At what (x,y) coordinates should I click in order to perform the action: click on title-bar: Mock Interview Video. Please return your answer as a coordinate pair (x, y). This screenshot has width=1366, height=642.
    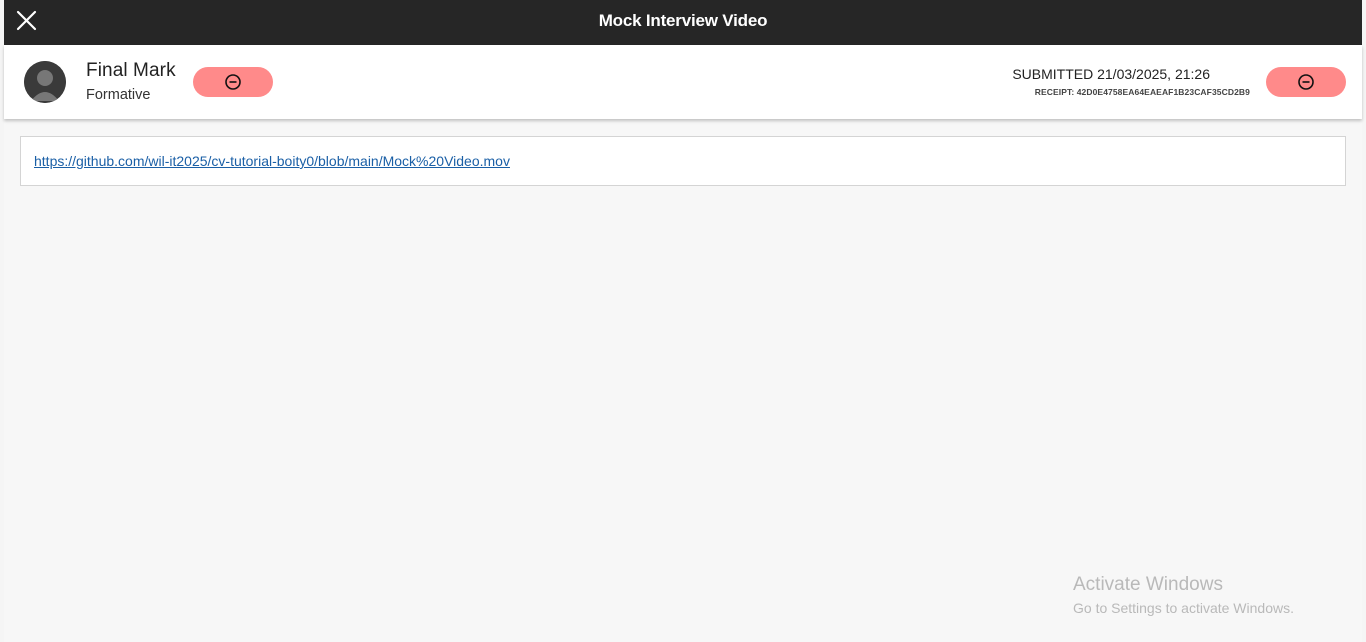
    Looking at the image, I should click on (683, 22).